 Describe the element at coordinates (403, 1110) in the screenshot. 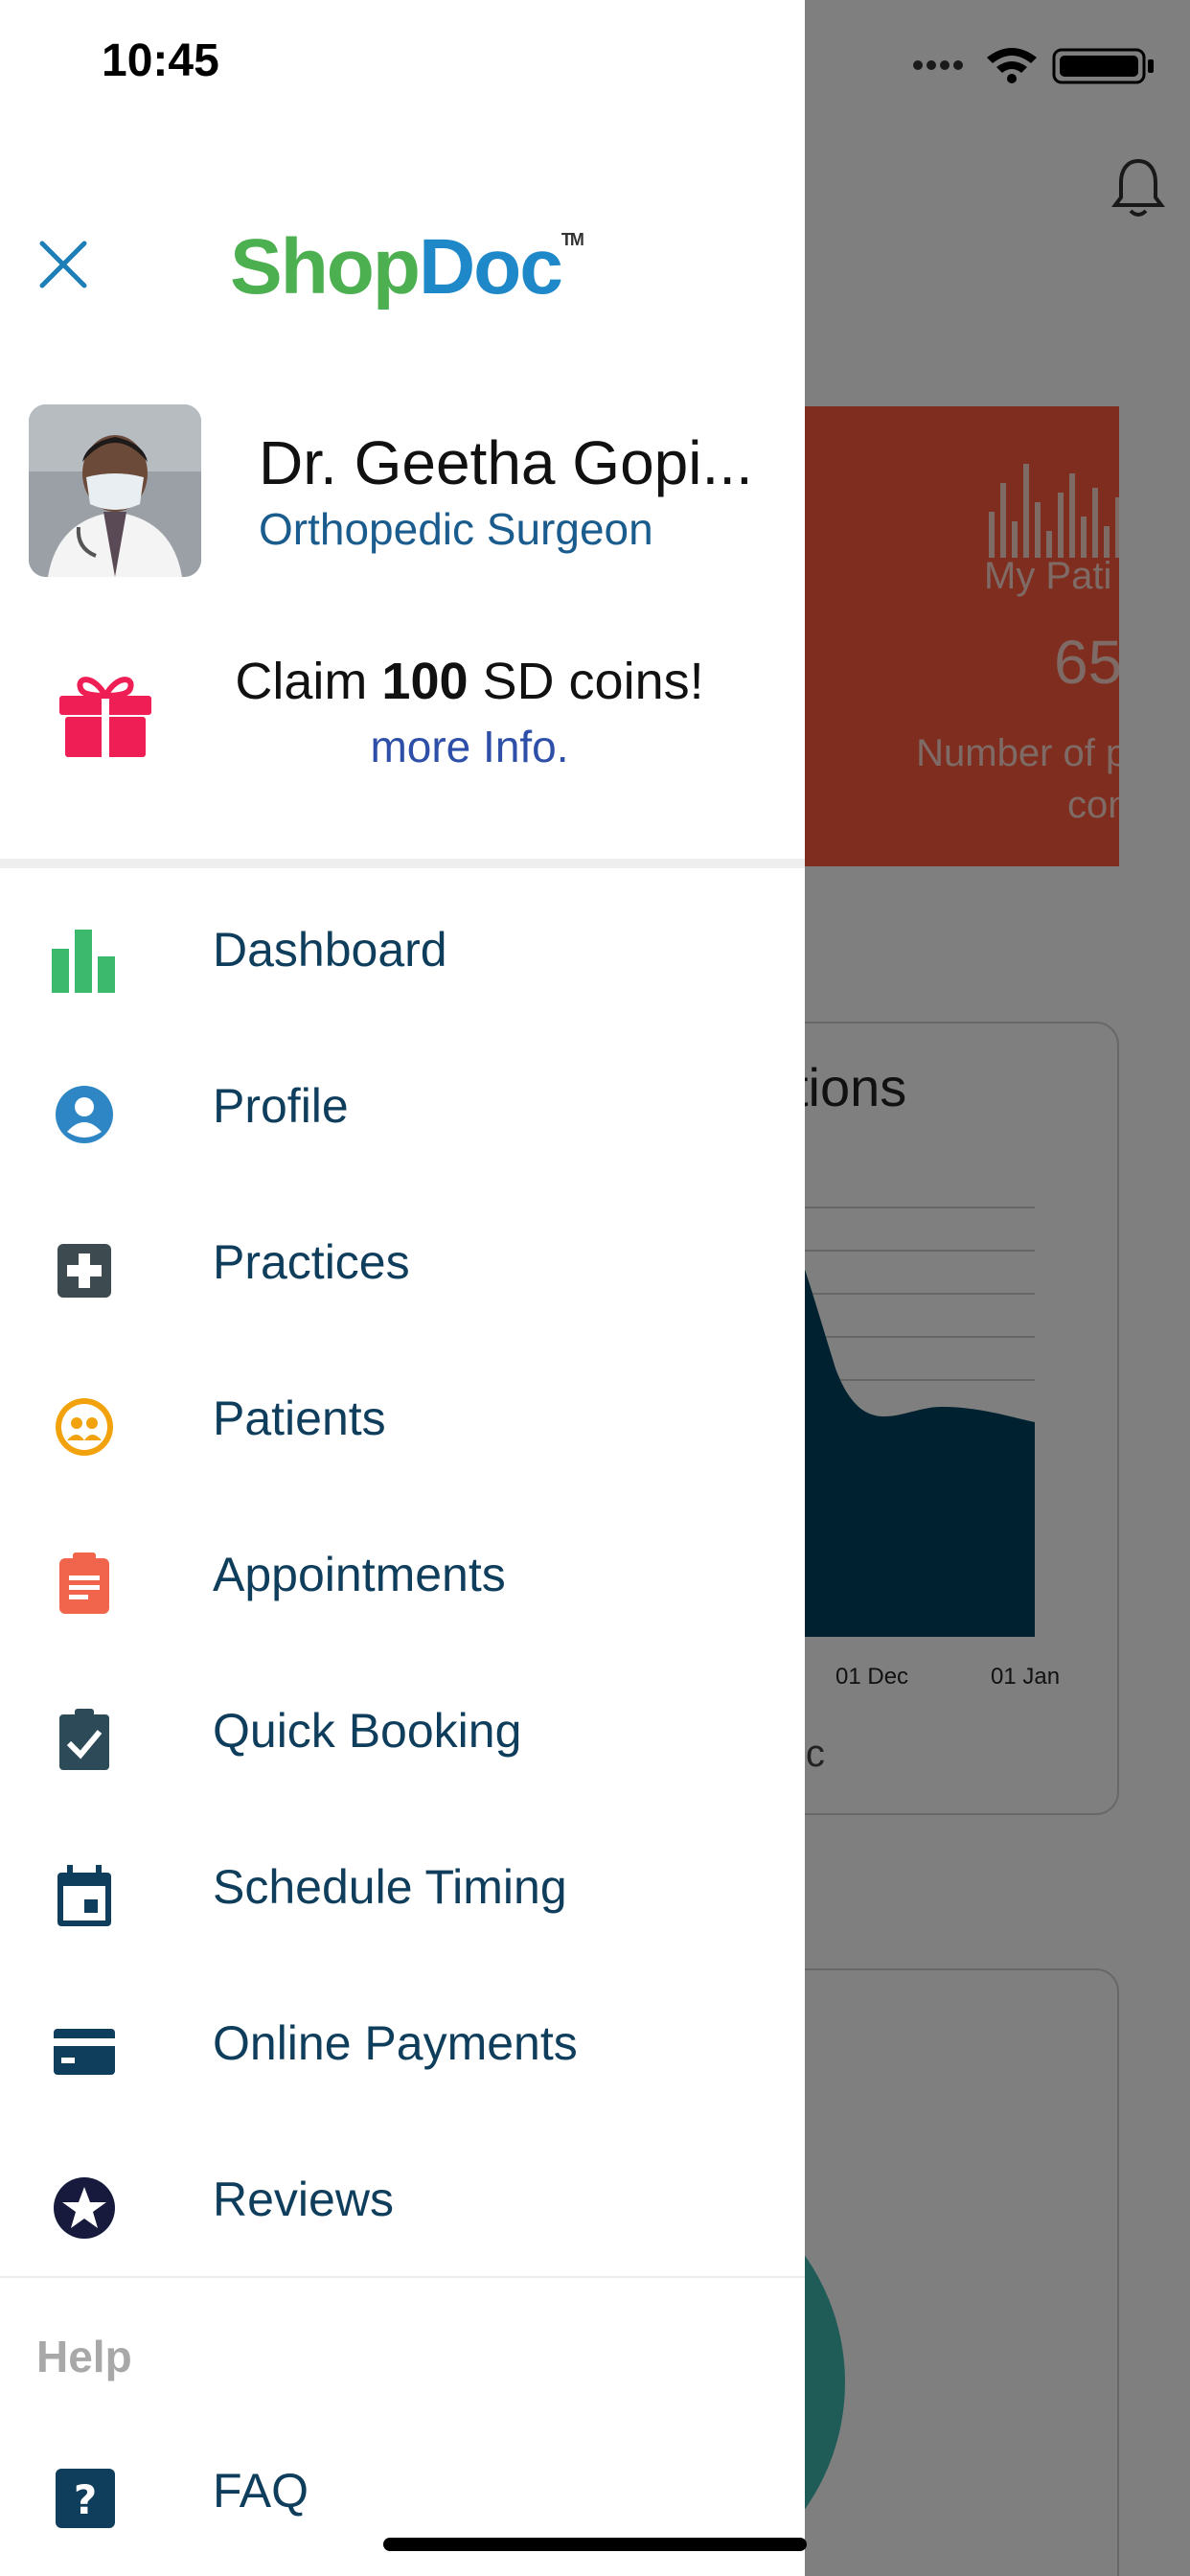

I see `menu-item-profile: Profile` at that location.